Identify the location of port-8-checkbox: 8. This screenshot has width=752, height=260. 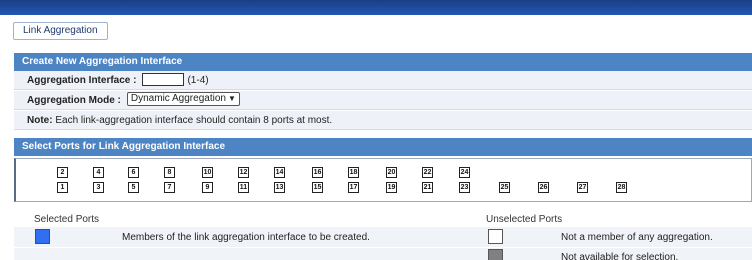
(169, 172).